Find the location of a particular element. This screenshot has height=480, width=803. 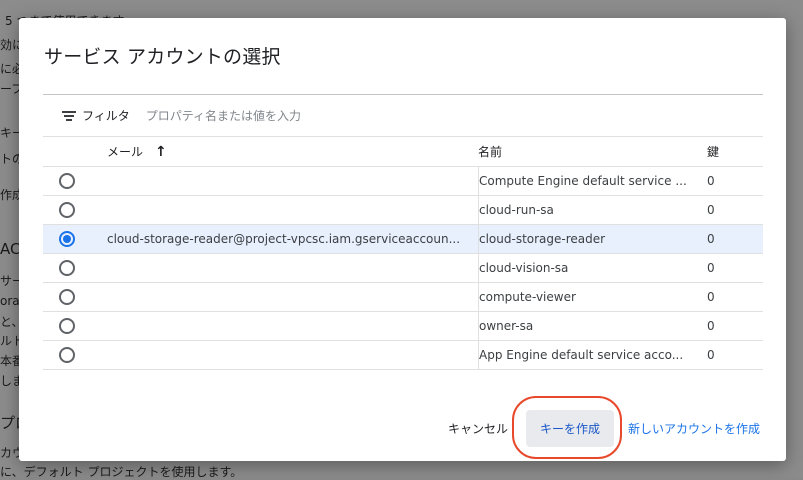

sort-ascending-icon: ↑ is located at coordinates (161, 152).